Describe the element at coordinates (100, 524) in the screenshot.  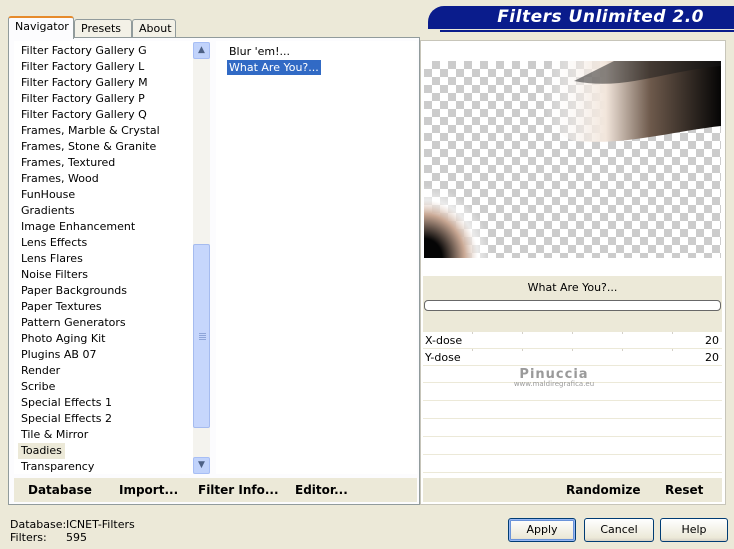
I see `database-value: ICNET-Filters` at that location.